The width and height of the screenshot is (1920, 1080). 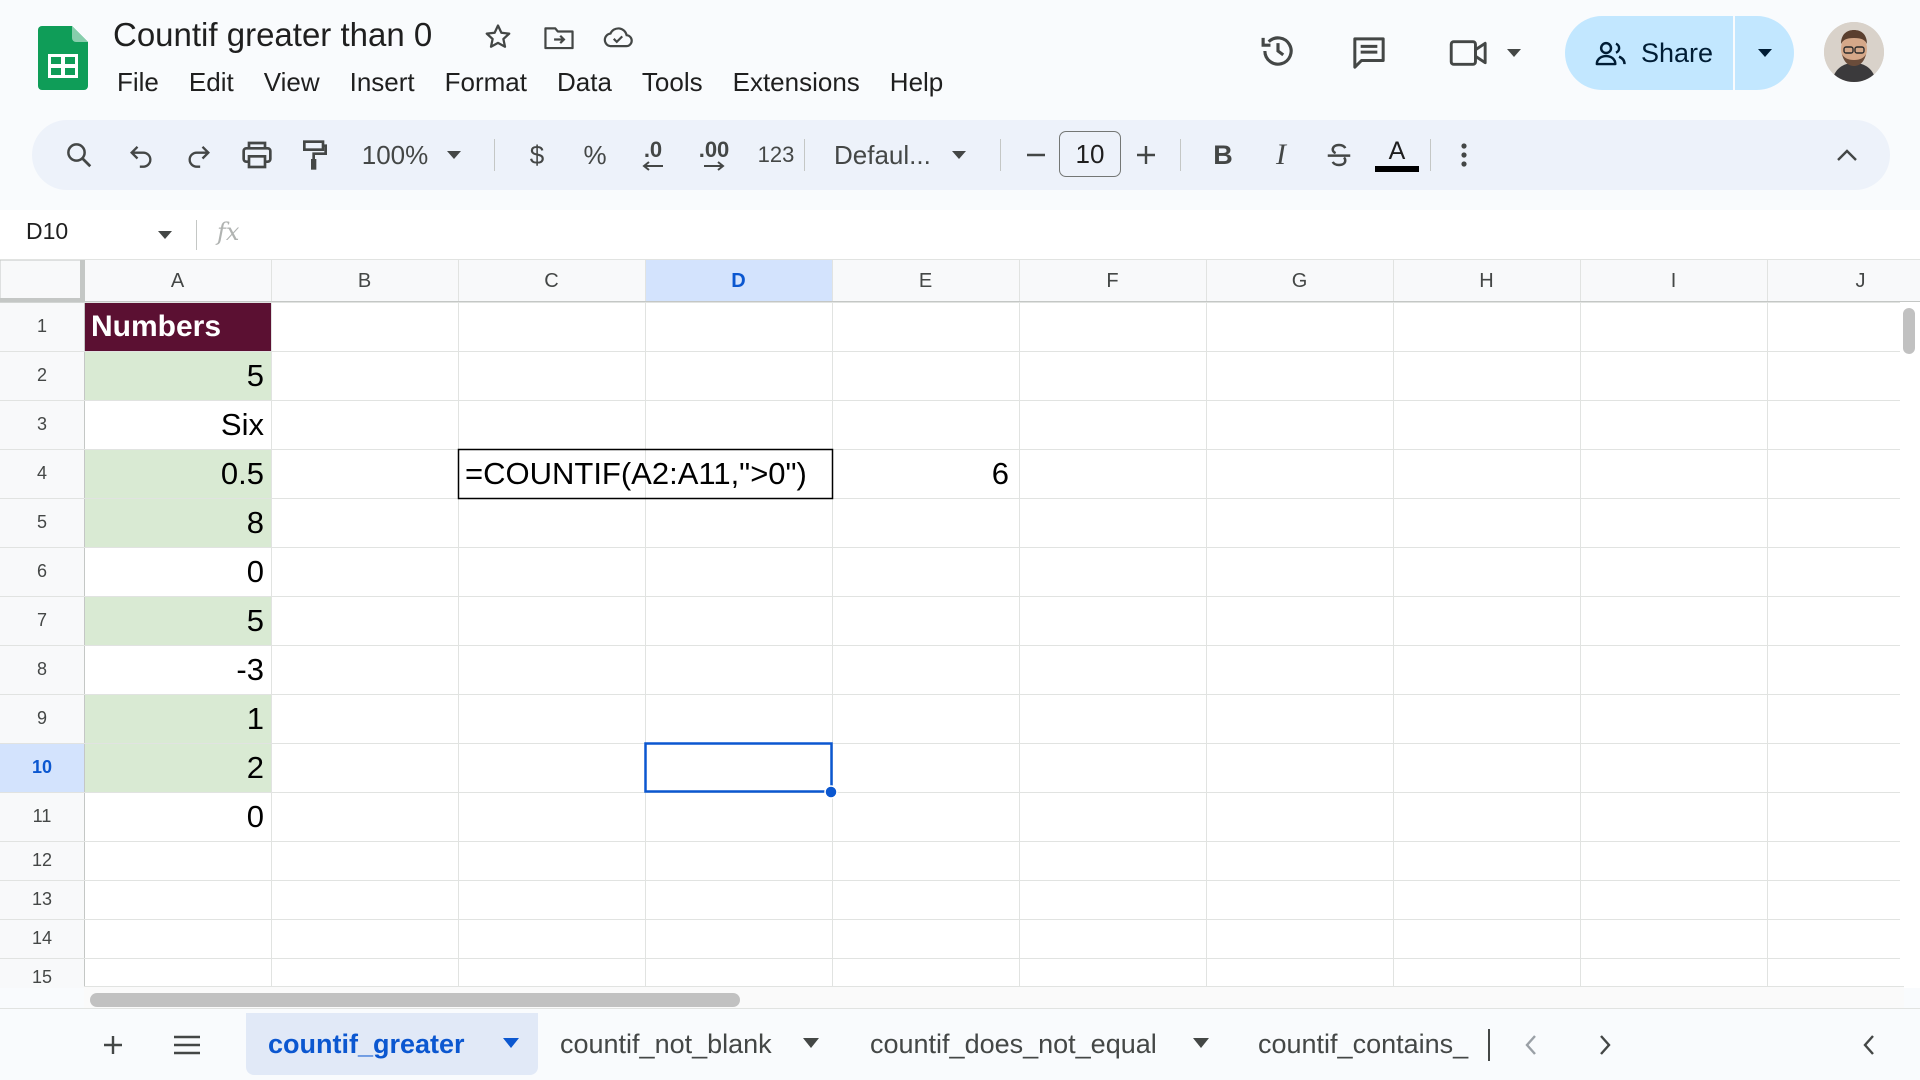 I want to click on increase-decimal-button: .00, so click(x=714, y=155).